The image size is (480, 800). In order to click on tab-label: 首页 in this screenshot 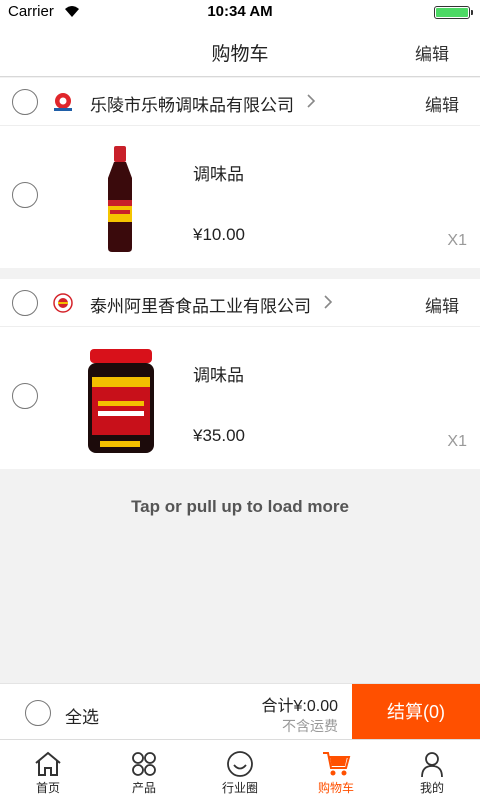, I will do `click(47, 788)`.